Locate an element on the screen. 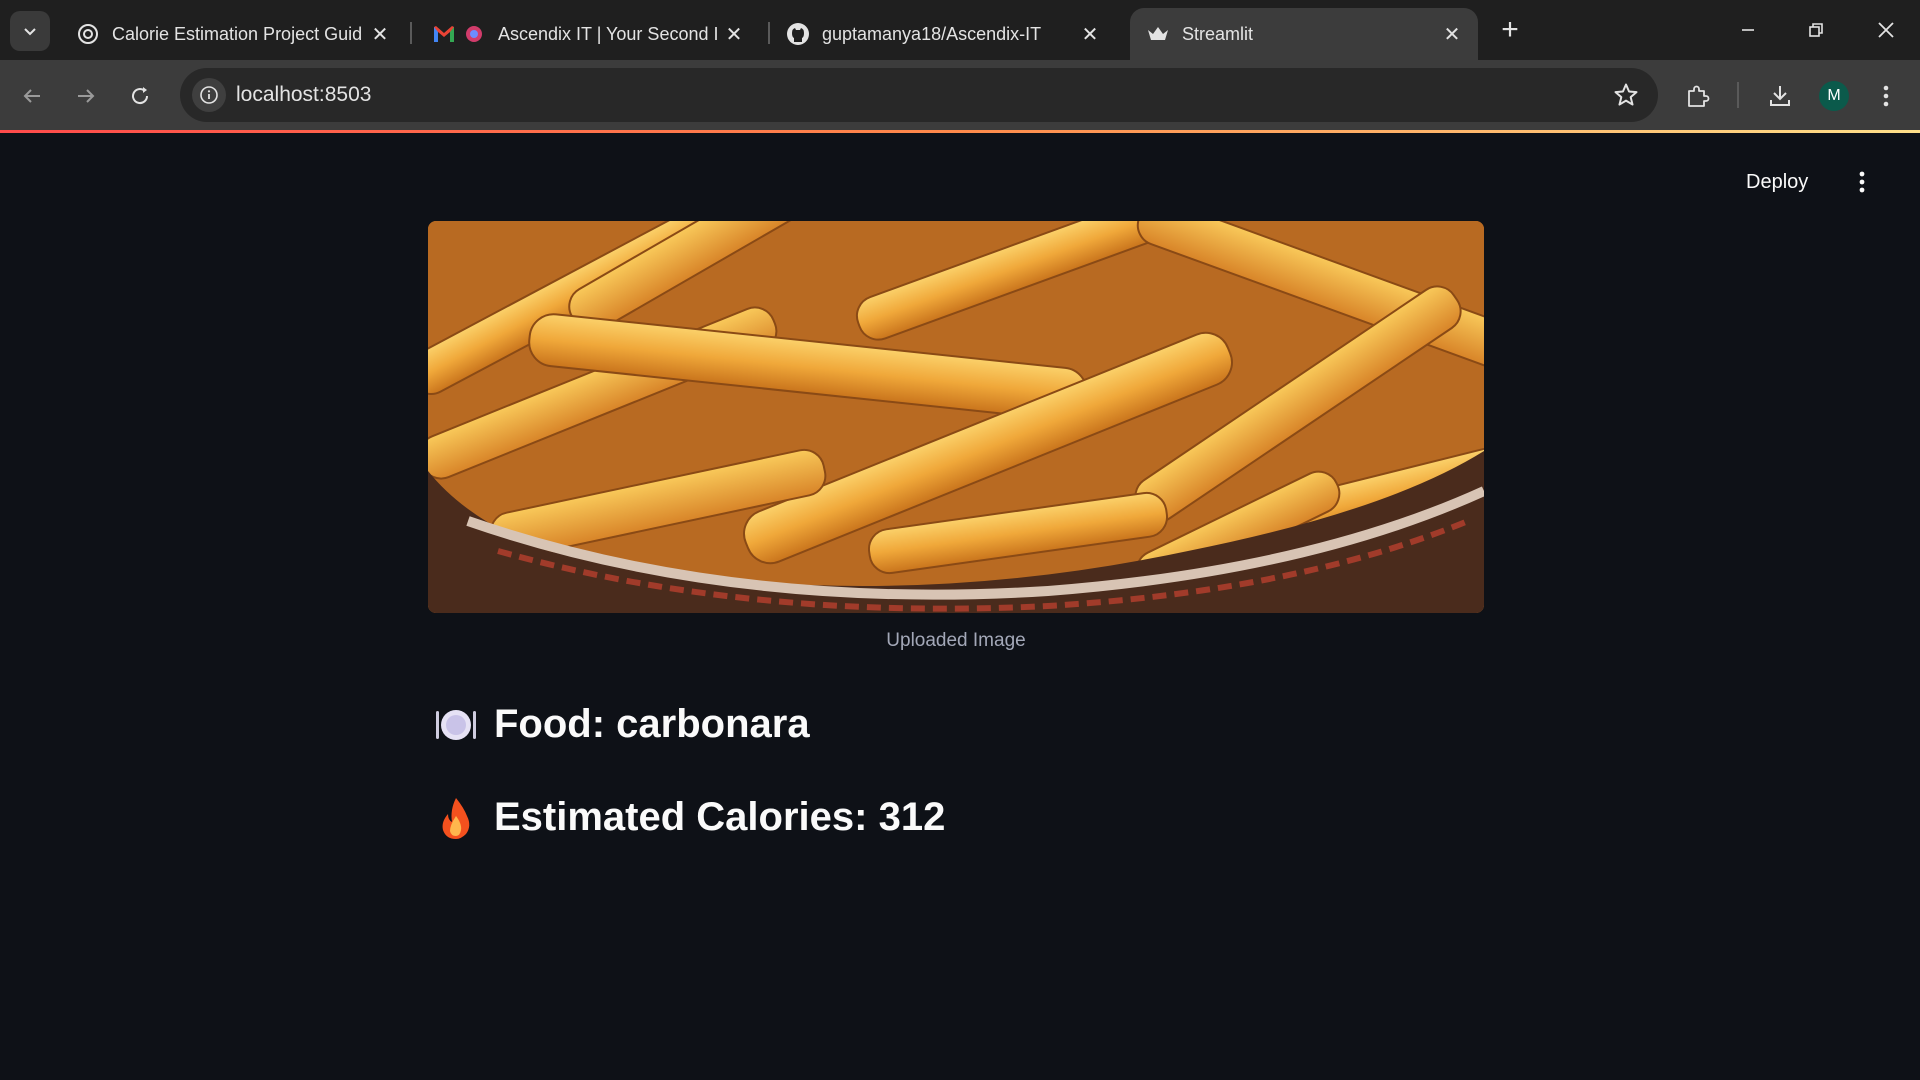  ascendix-icon is located at coordinates (474, 34).